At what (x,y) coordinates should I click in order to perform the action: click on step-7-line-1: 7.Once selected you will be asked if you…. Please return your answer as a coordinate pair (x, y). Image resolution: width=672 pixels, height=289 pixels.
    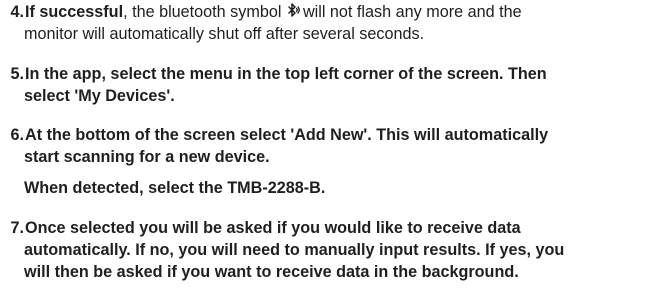
    Looking at the image, I should click on (260, 228).